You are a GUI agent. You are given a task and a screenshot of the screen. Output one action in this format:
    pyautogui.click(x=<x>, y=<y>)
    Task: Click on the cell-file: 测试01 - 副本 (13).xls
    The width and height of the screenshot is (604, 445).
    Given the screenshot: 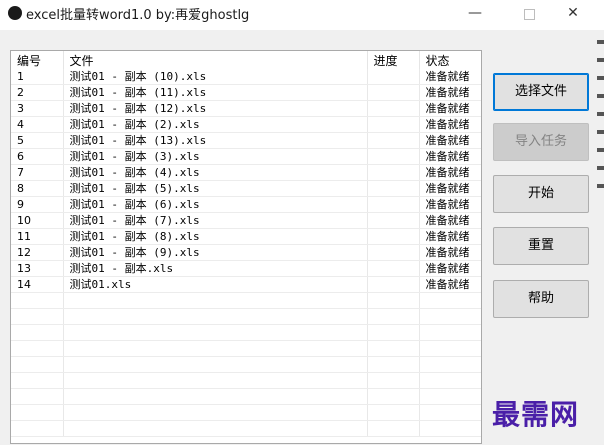 What is the action you would take?
    pyautogui.click(x=215, y=140)
    